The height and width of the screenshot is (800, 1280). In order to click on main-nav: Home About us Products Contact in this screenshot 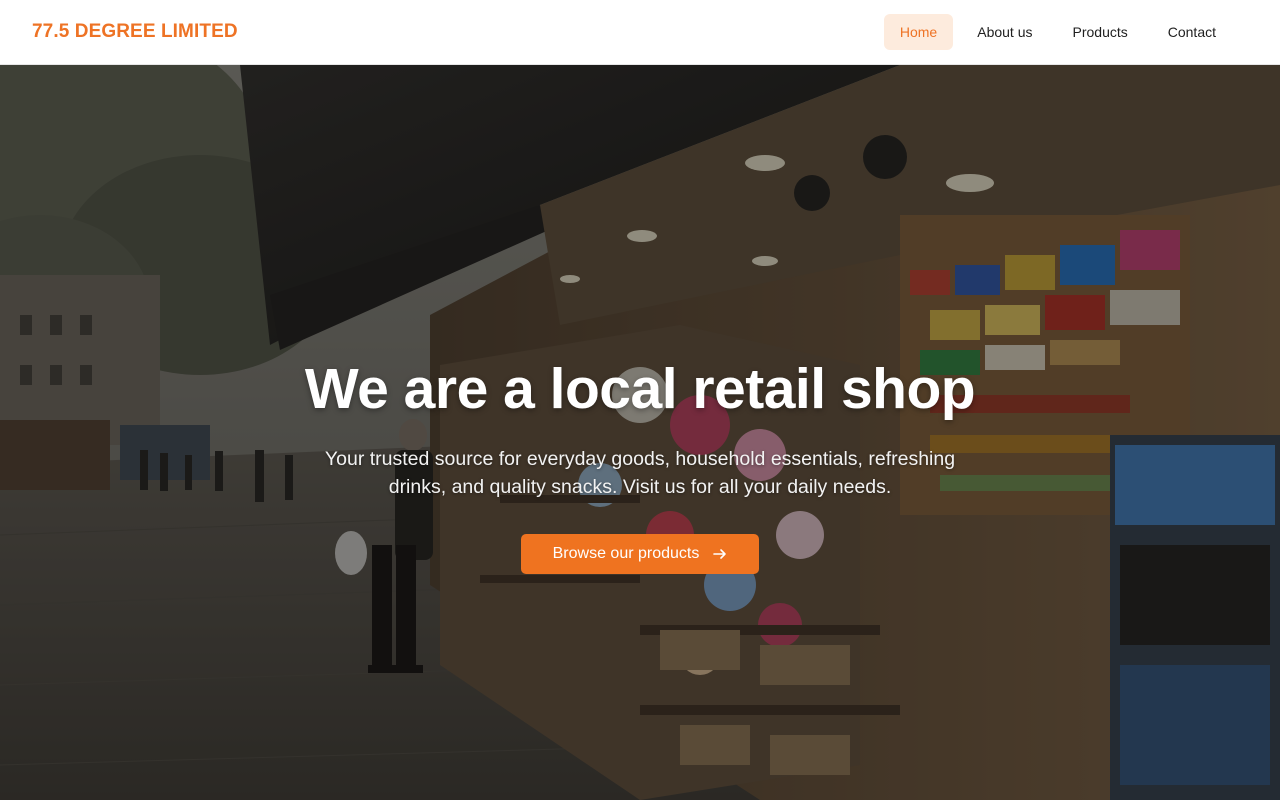, I will do `click(1057, 32)`.